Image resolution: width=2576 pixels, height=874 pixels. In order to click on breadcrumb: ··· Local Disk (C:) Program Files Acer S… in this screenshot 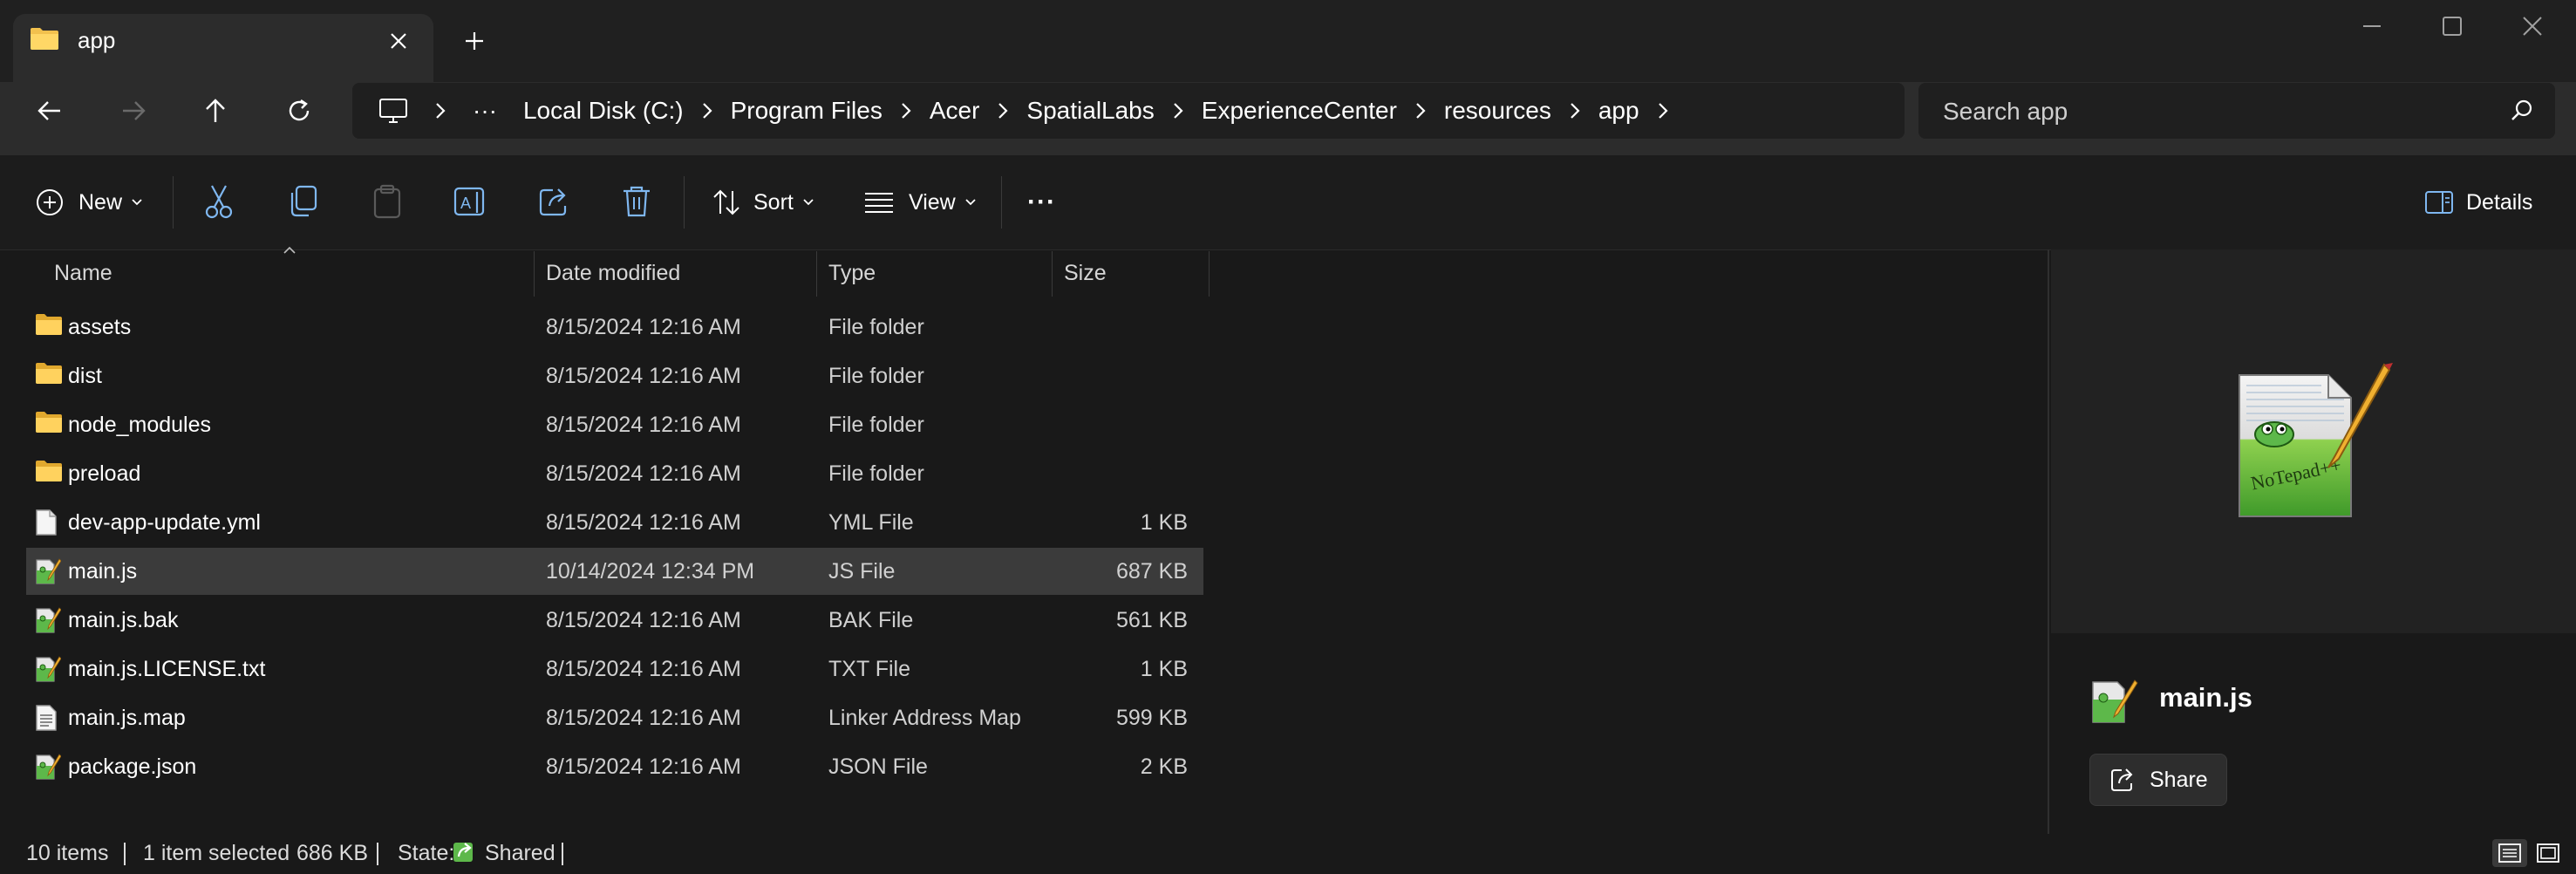, I will do `click(1128, 111)`.